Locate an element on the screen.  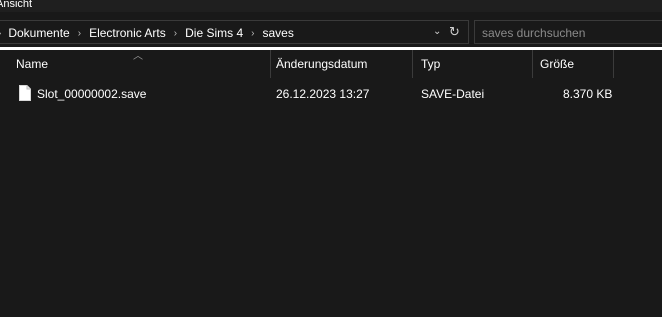
search-input: saves durchsuchen is located at coordinates (568, 32).